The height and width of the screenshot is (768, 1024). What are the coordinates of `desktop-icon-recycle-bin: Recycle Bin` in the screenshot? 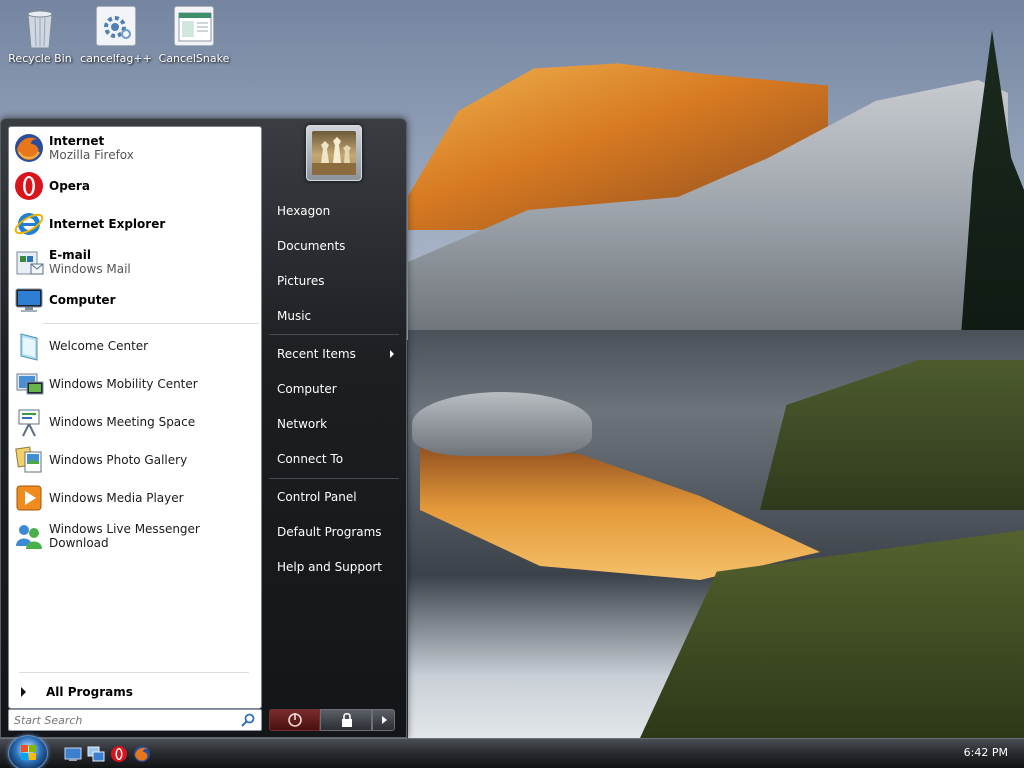 It's located at (40, 35).